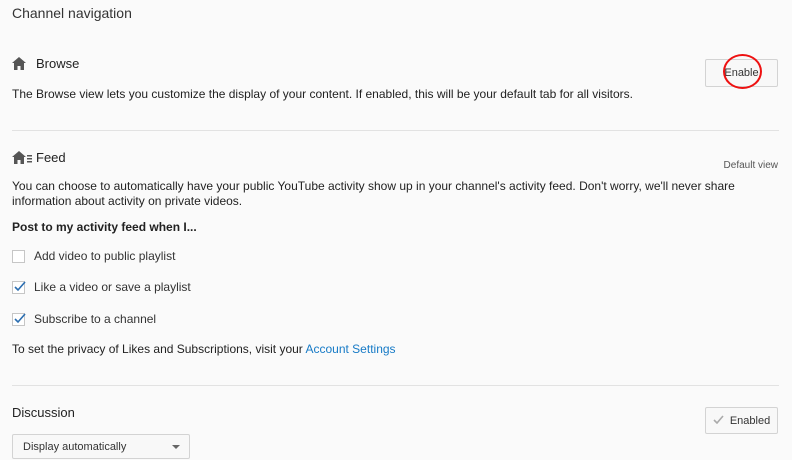 This screenshot has height=460, width=792. I want to click on browse-title: Browse, so click(58, 63).